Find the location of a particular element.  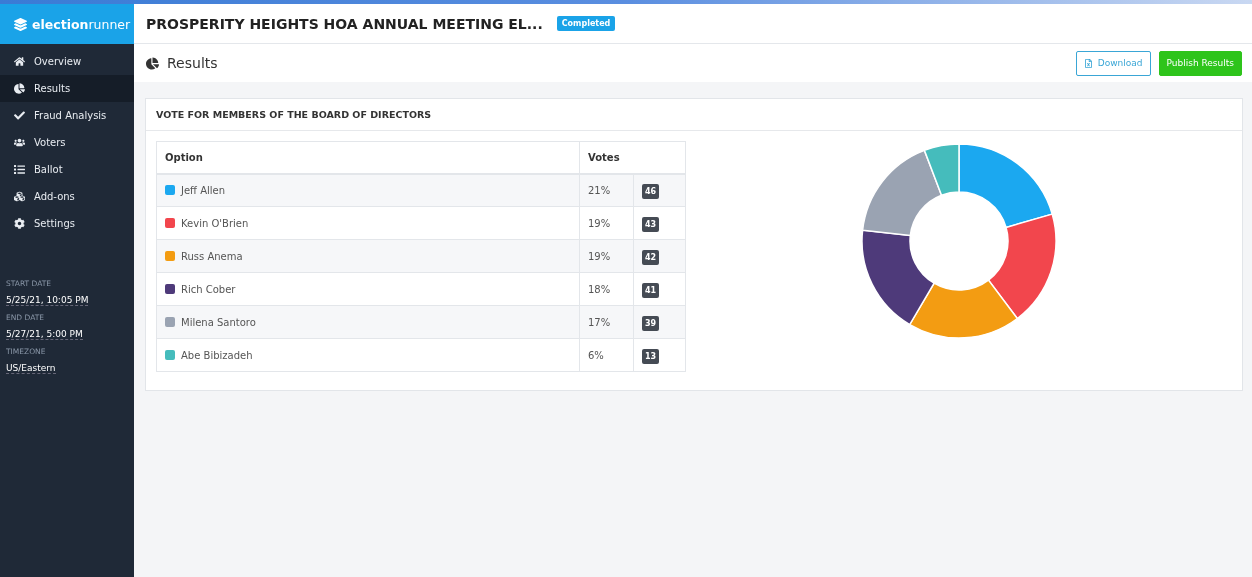

vote-count: 39 is located at coordinates (651, 323).